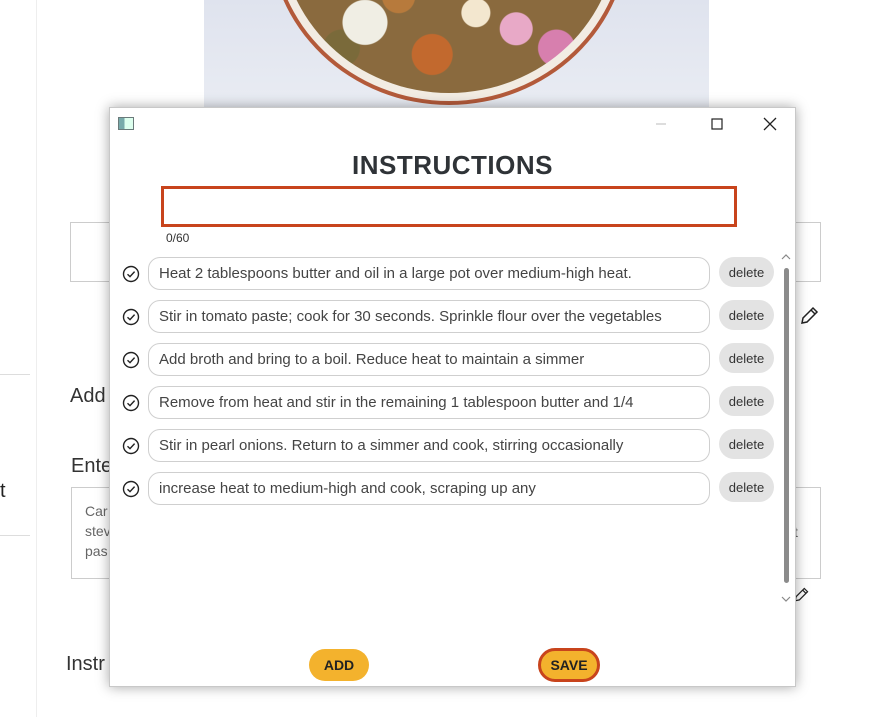 Image resolution: width=880 pixels, height=717 pixels. I want to click on instructions-label: Instr, so click(85, 664).